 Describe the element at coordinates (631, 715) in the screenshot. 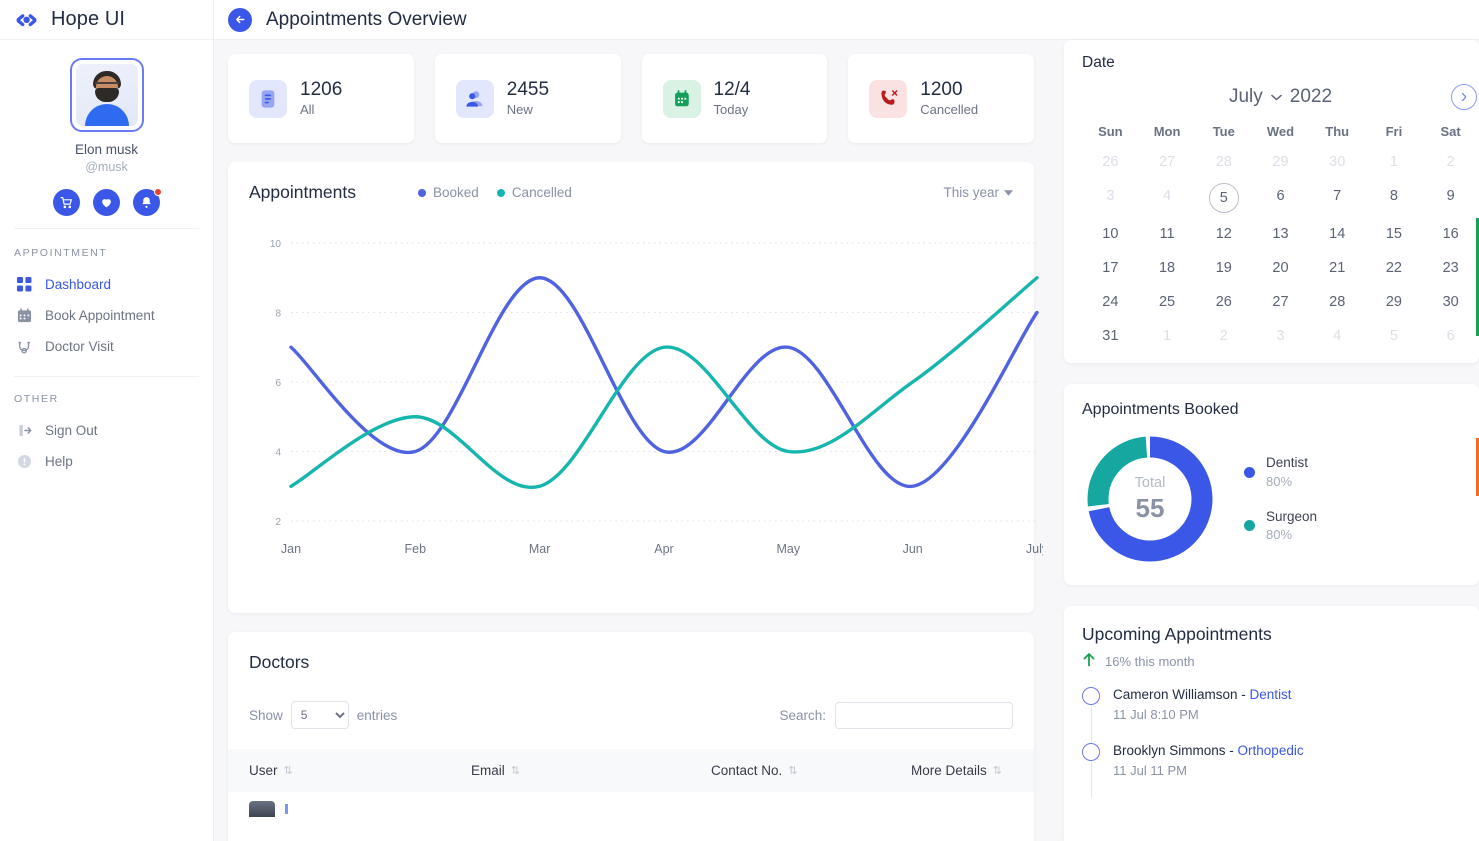

I see `doctors-table-controls: Show 5102550 entries Search:` at that location.